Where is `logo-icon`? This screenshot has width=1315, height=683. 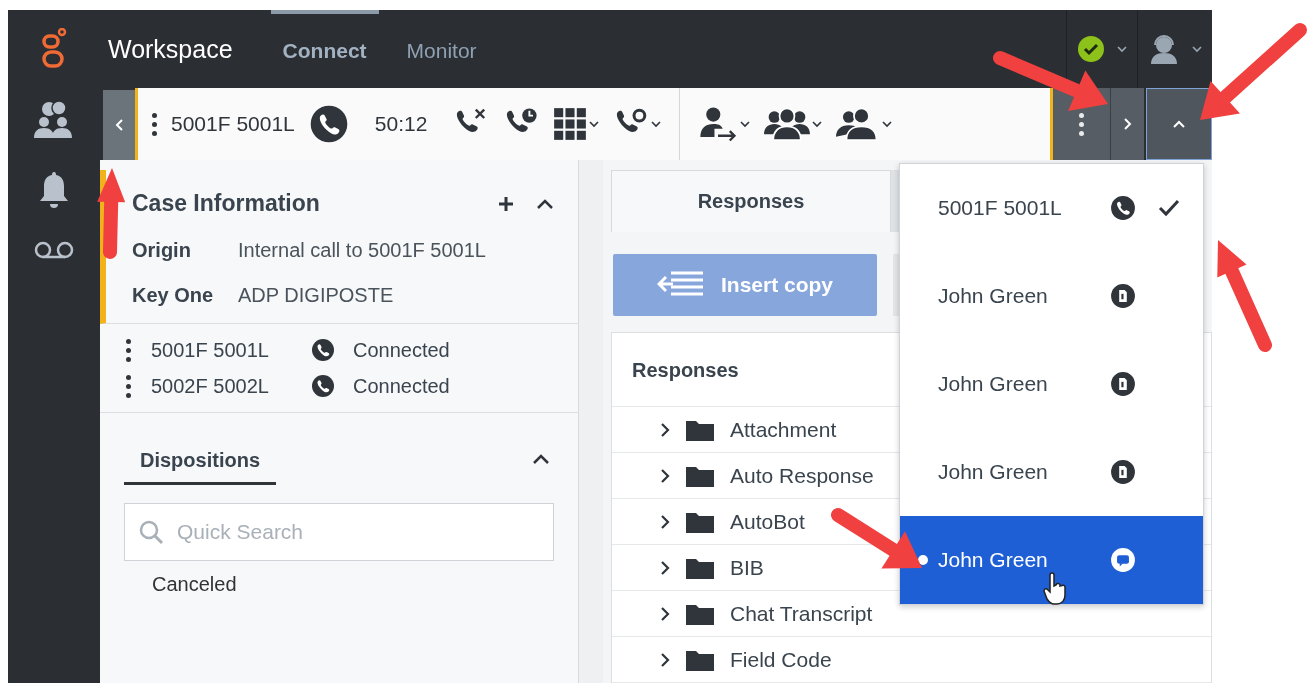
logo-icon is located at coordinates (54, 49).